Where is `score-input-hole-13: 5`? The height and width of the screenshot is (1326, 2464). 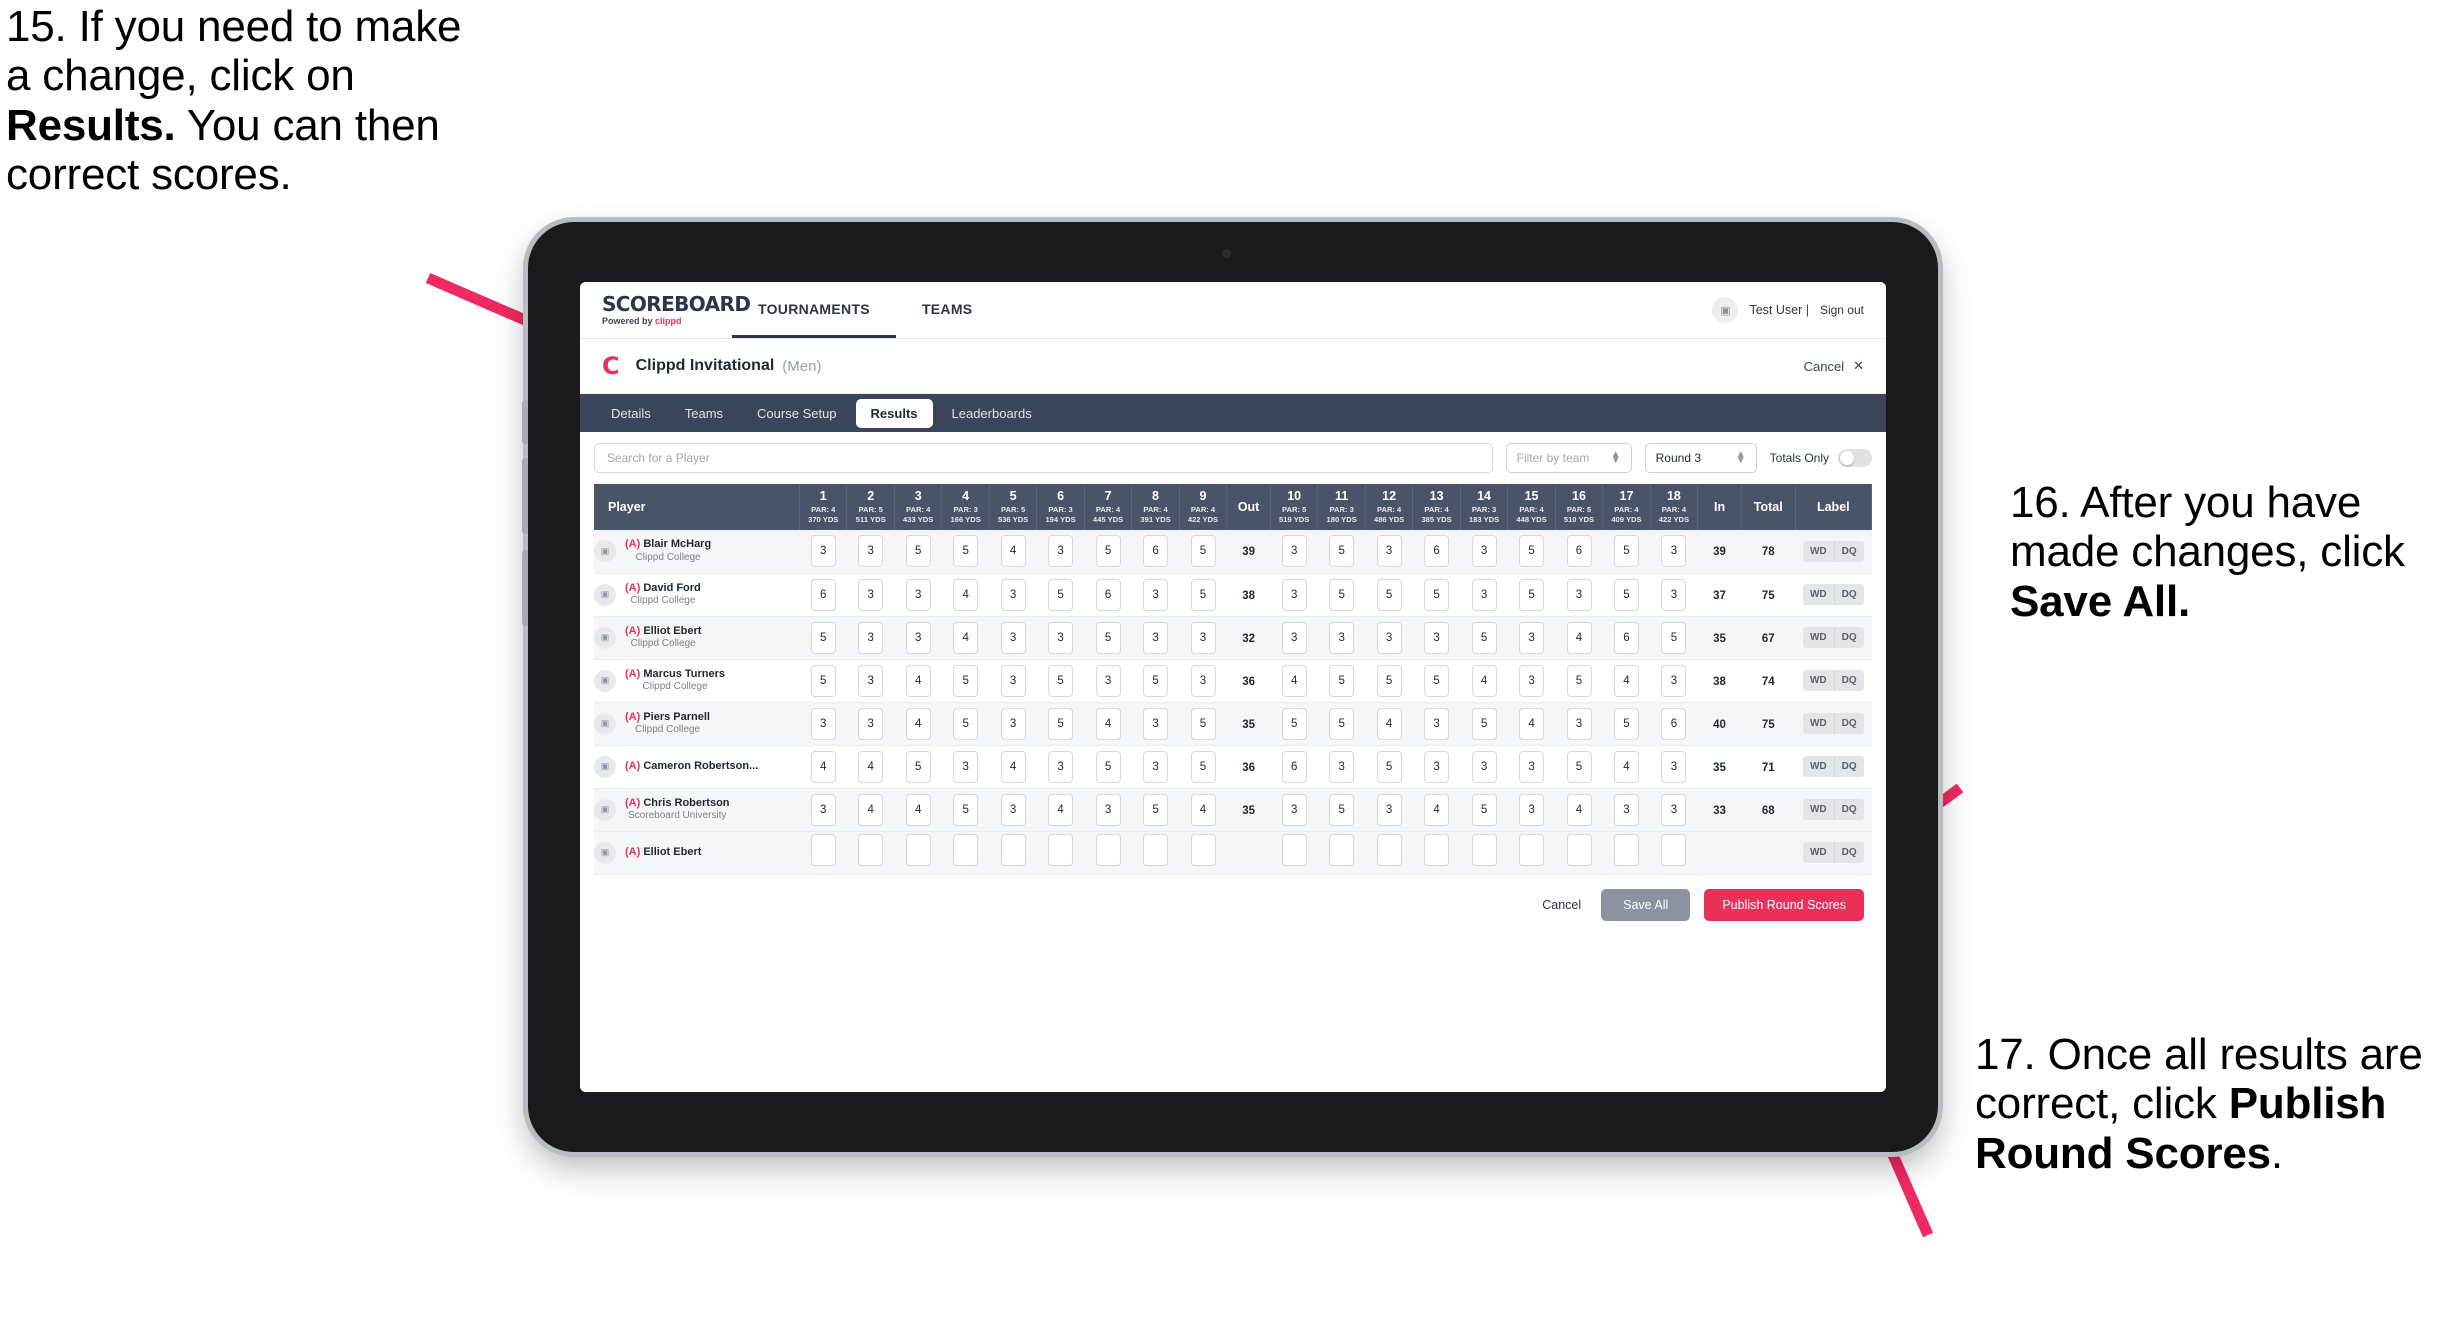
score-input-hole-13: 5 is located at coordinates (1437, 594).